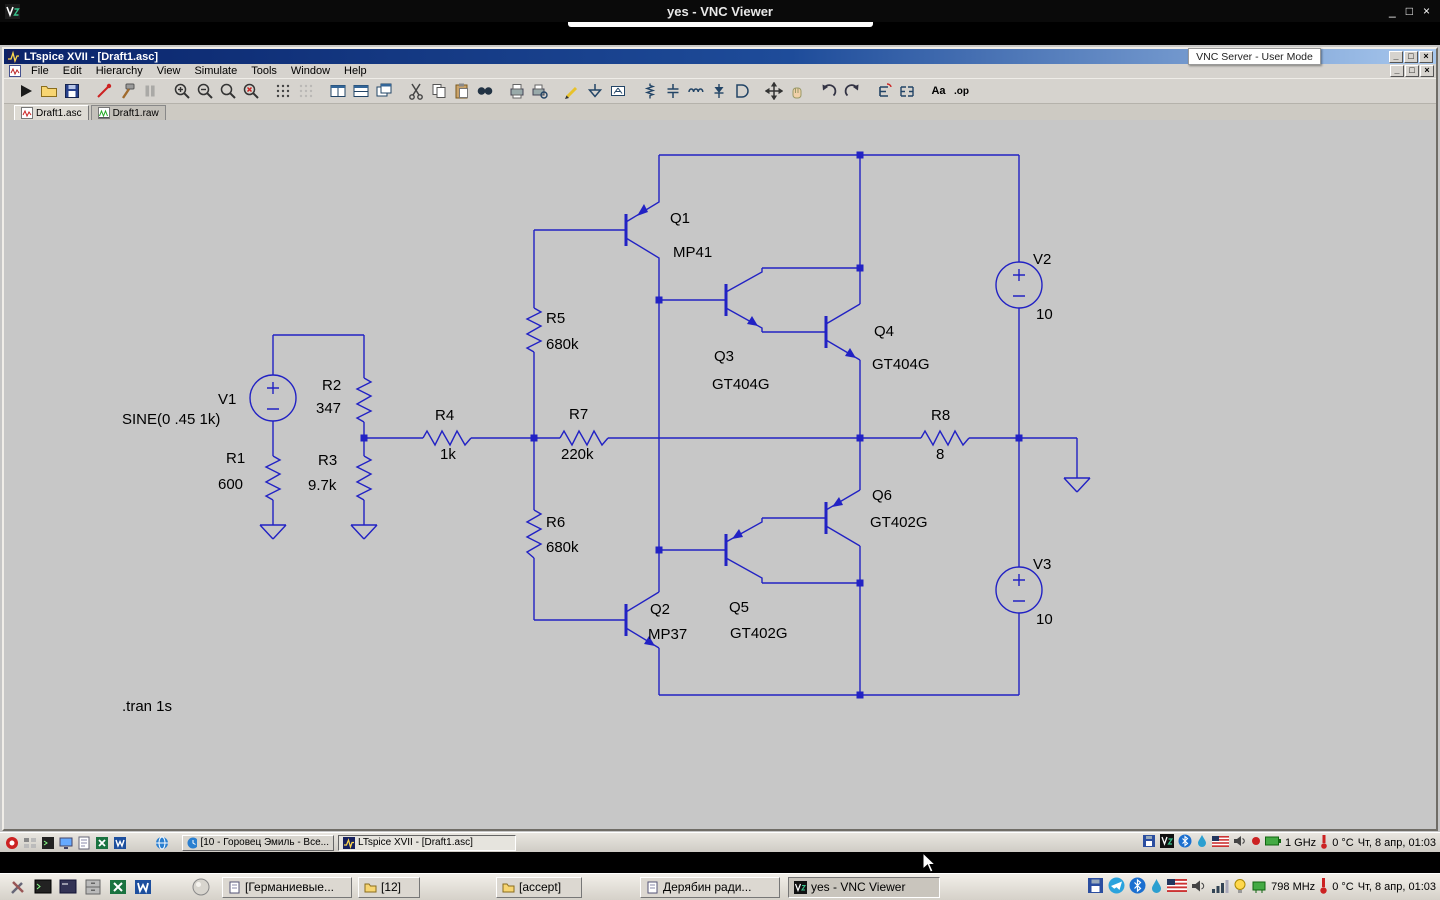 This screenshot has width=1440, height=900. What do you see at coordinates (552, 534) in the screenshot?
I see `component-R6: R6 680k` at bounding box center [552, 534].